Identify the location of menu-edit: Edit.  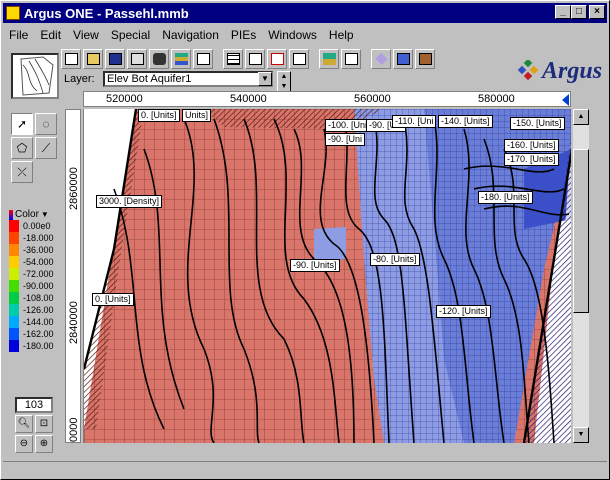
(50, 35).